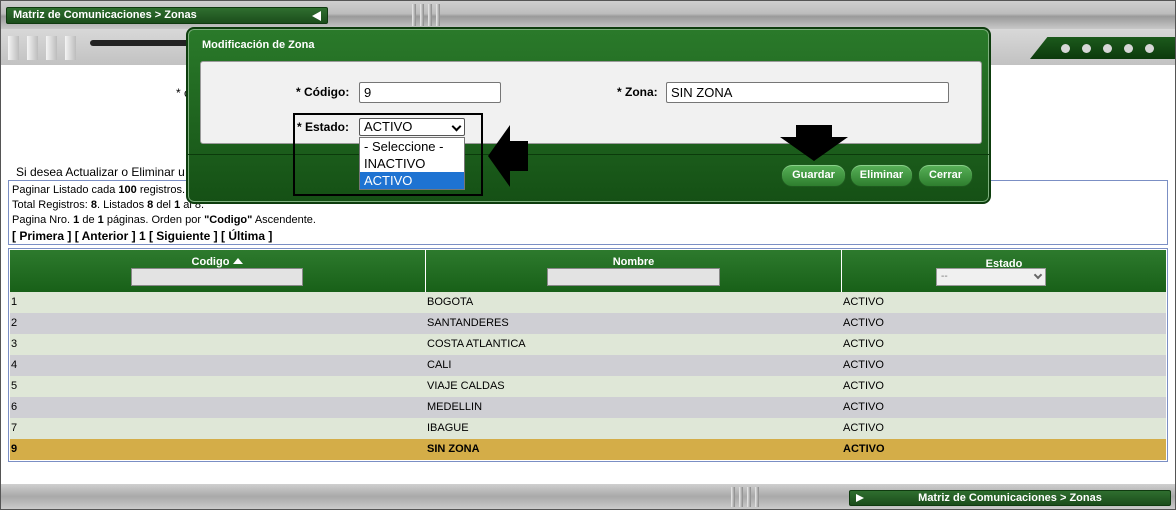  I want to click on table-row: 1 BOGOTA ACTIVO, so click(588, 302).